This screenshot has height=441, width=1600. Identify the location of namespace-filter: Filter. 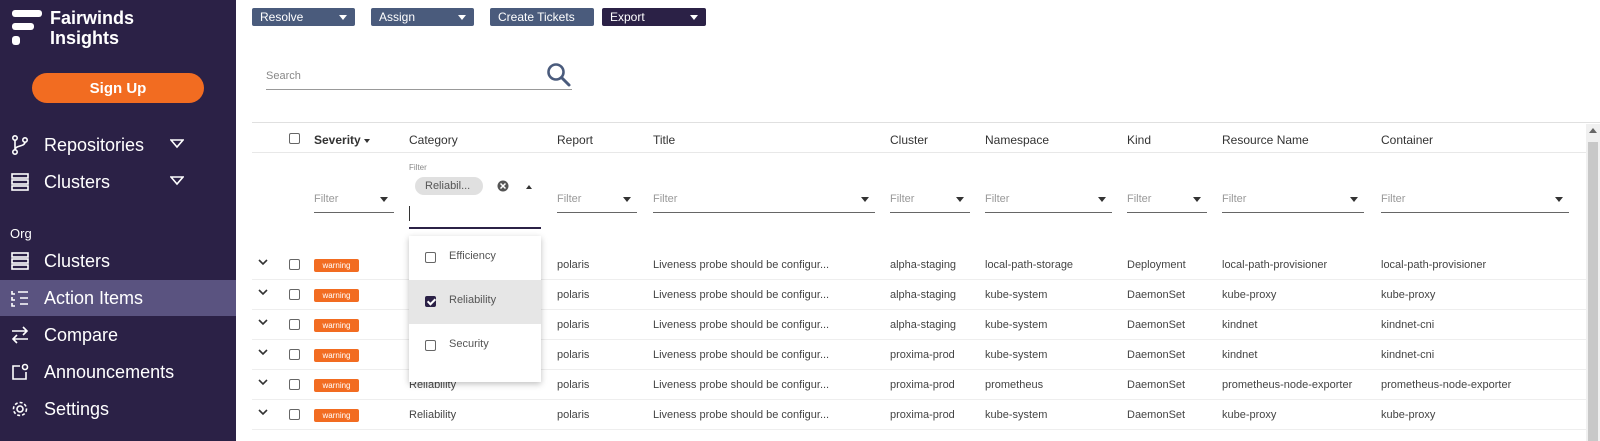
(1048, 201).